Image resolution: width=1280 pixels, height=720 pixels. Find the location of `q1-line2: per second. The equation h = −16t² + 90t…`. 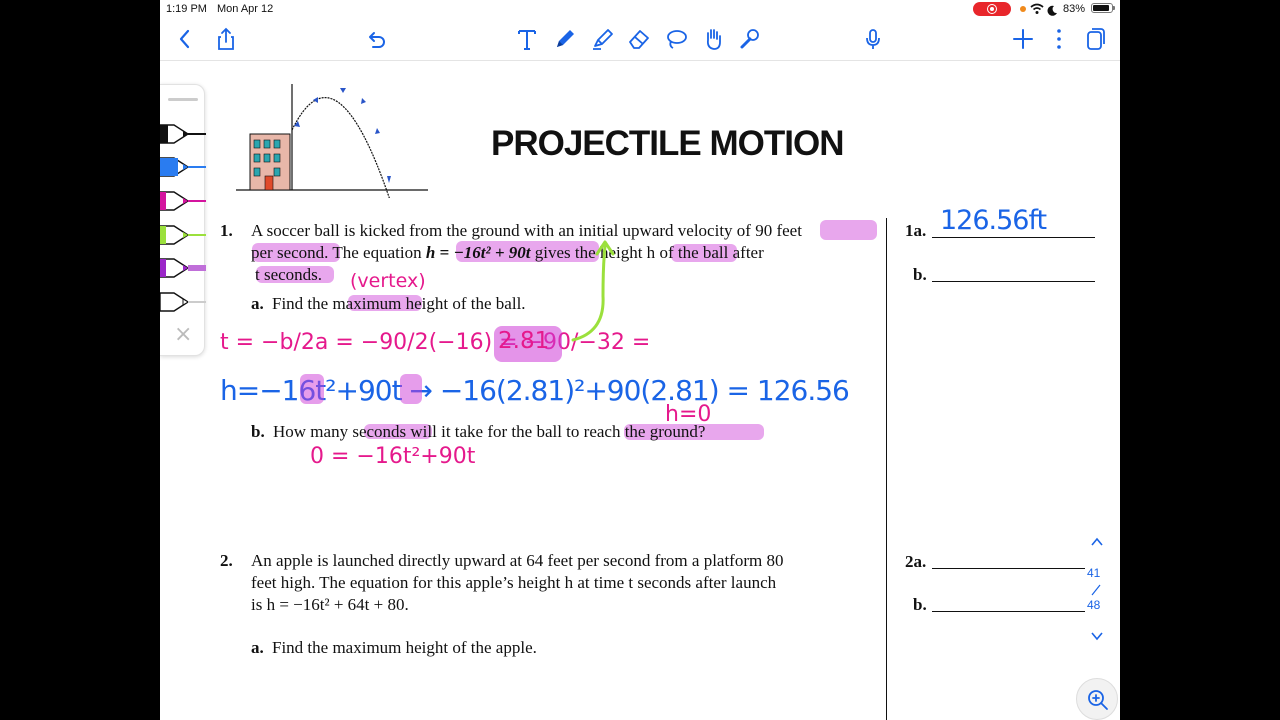

q1-line2: per second. The equation h = −16t² + 90t… is located at coordinates (507, 252).